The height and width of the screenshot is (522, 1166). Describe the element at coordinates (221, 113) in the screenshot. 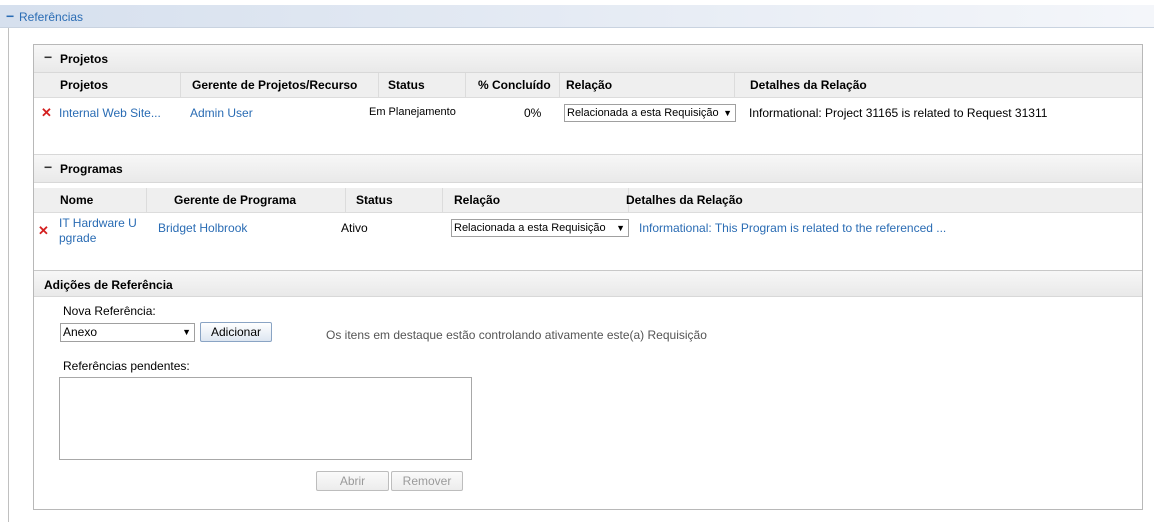

I see `manager-link: Admin User` at that location.